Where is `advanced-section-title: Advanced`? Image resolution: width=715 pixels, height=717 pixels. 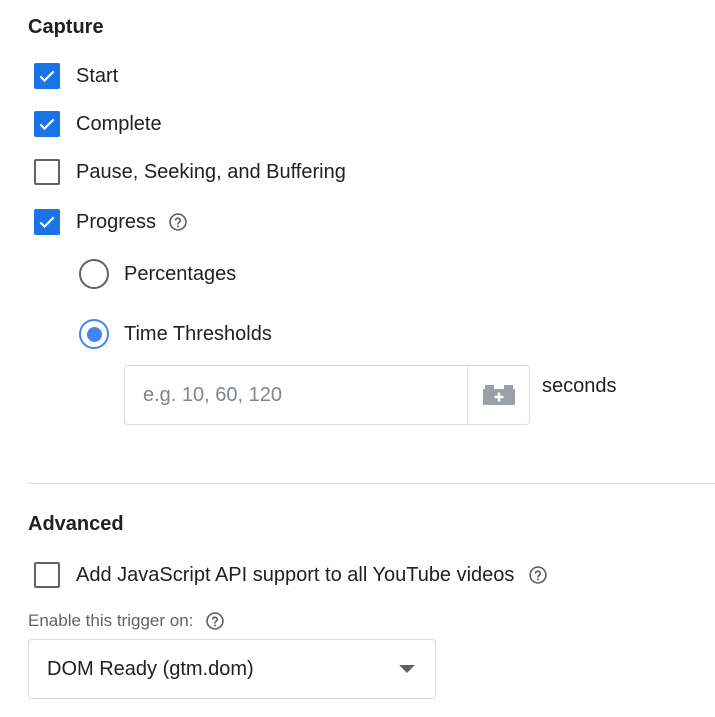 advanced-section-title: Advanced is located at coordinates (76, 524).